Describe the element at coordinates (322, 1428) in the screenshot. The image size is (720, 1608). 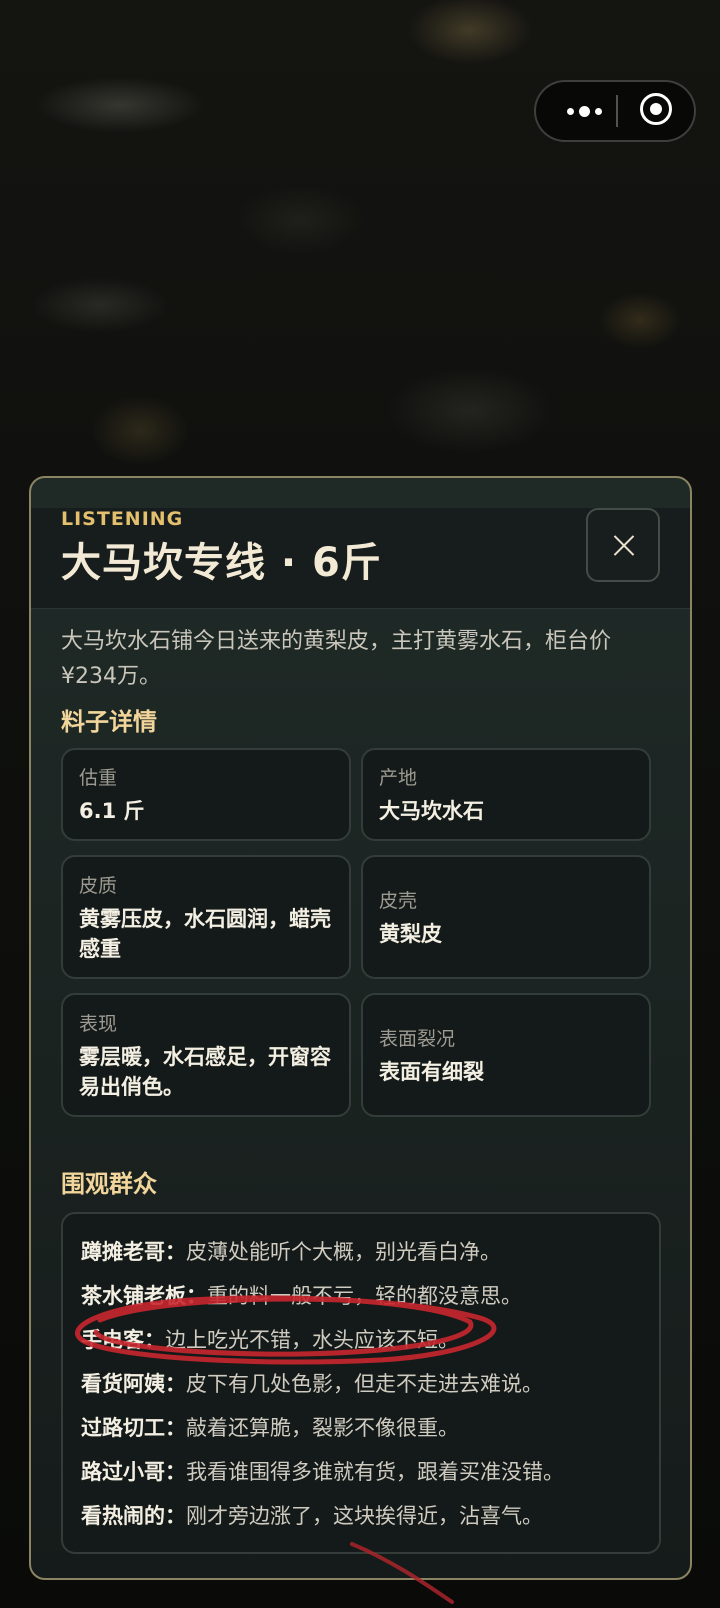
I see `comment-text: 敲着还算脆，裂影不像很重。` at that location.